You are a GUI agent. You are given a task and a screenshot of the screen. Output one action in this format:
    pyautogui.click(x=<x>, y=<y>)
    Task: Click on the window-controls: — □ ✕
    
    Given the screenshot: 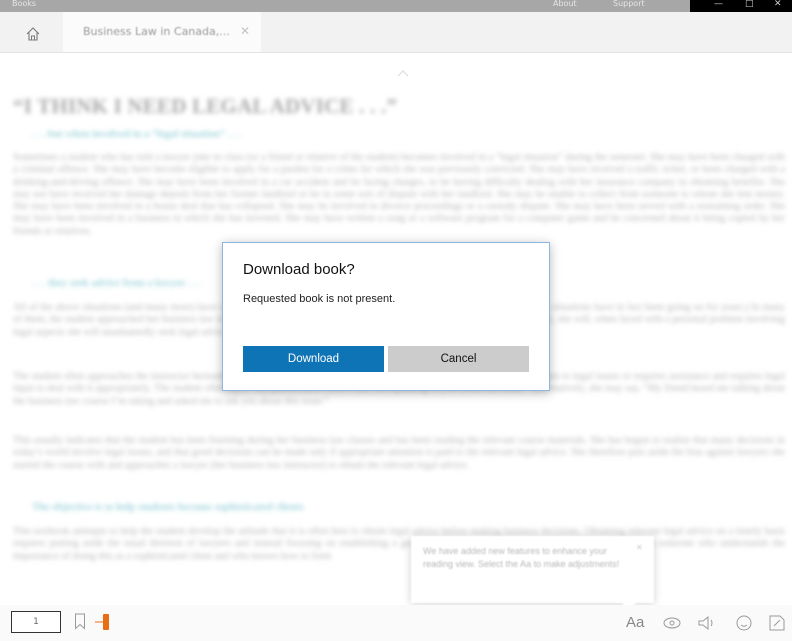 What is the action you would take?
    pyautogui.click(x=741, y=6)
    